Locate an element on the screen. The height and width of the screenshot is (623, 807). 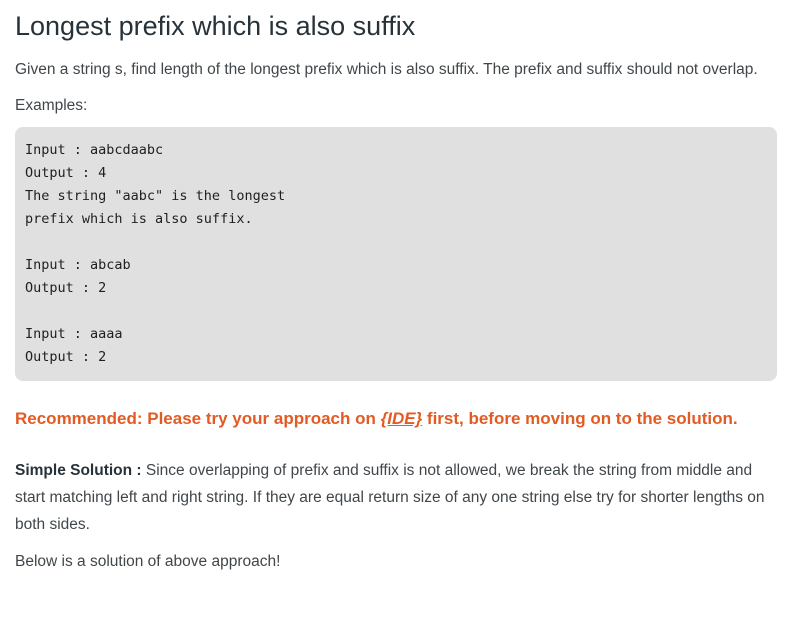
code-line: prefix which is also suffix. is located at coordinates (139, 219).